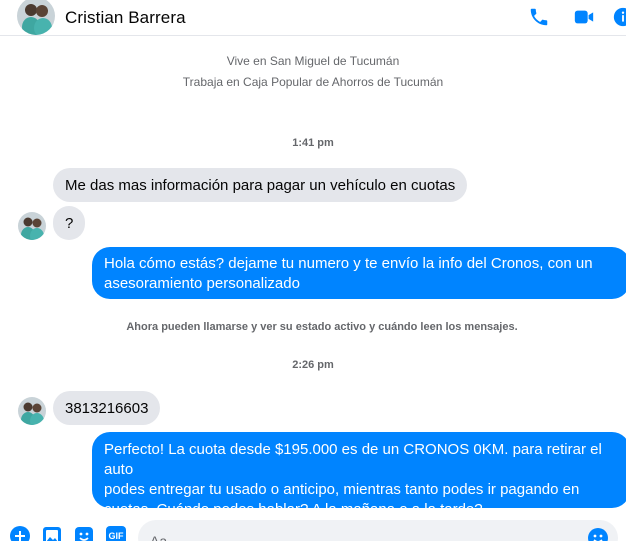  What do you see at coordinates (125, 18) in the screenshot?
I see `contact-name: Cristian Barrera` at bounding box center [125, 18].